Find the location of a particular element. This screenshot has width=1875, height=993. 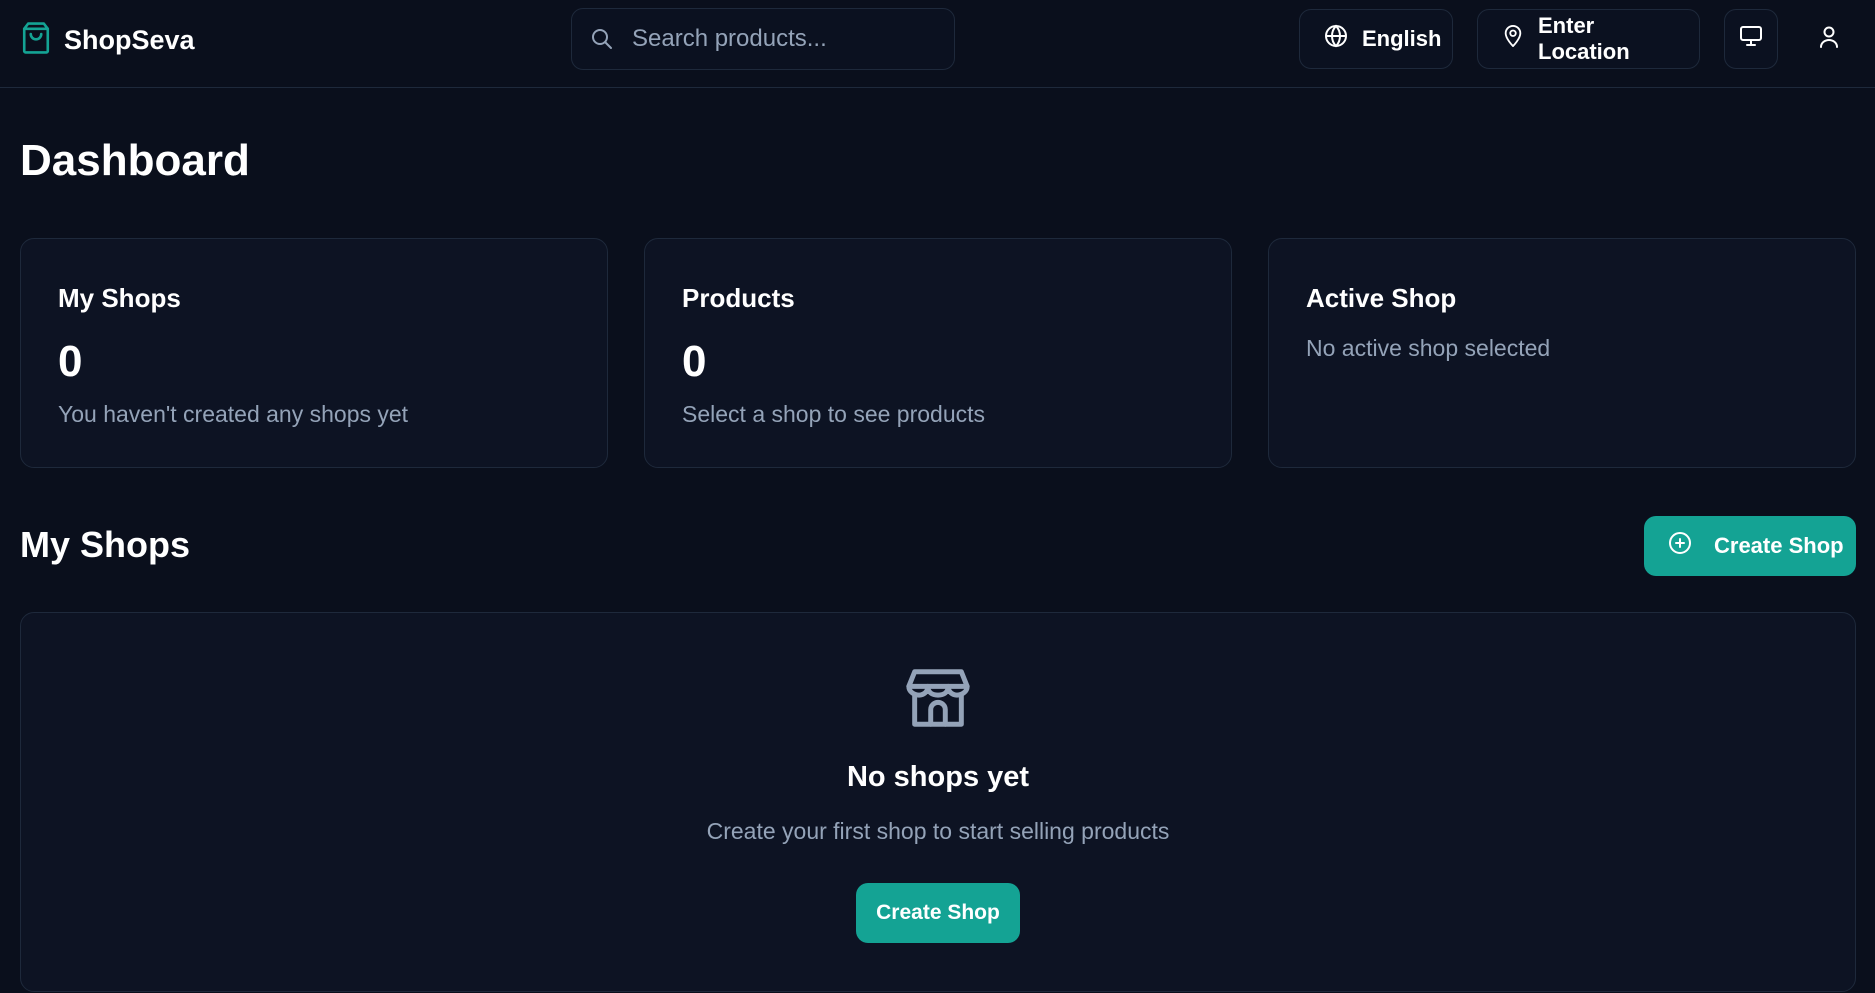

user-menu-button is located at coordinates (1829, 39).